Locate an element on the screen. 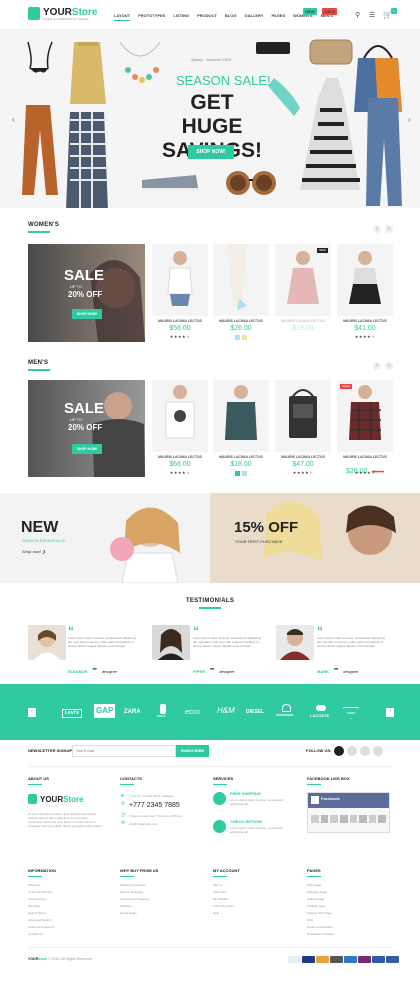  hero-next-arrow is located at coordinates (408, 117).